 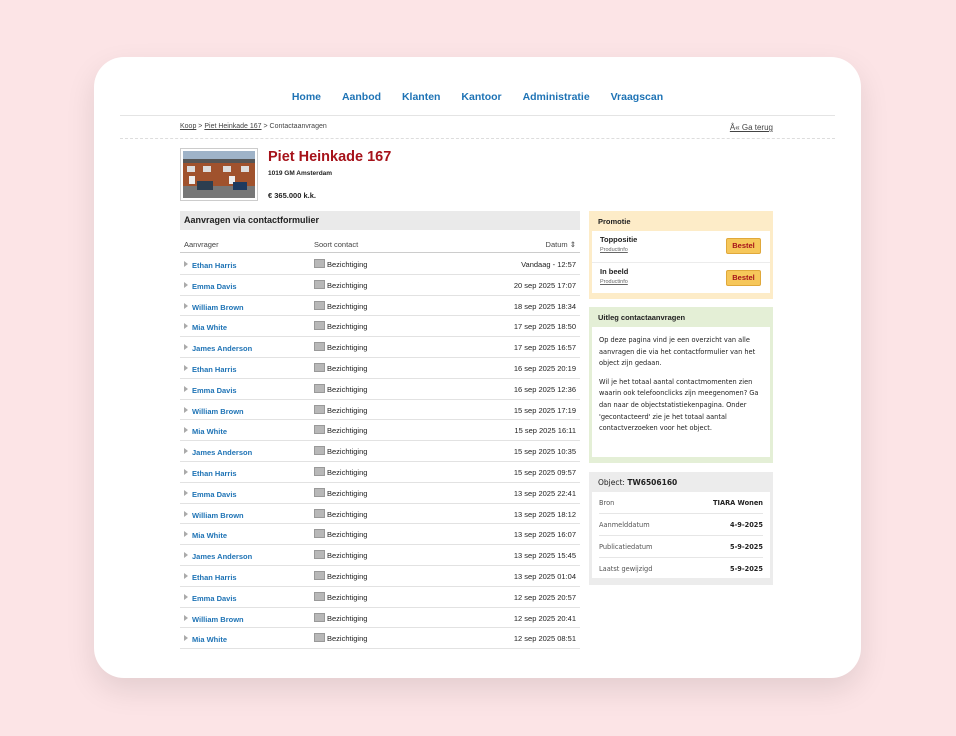 What do you see at coordinates (188, 126) in the screenshot?
I see `breadcrumb-koop: Koop` at bounding box center [188, 126].